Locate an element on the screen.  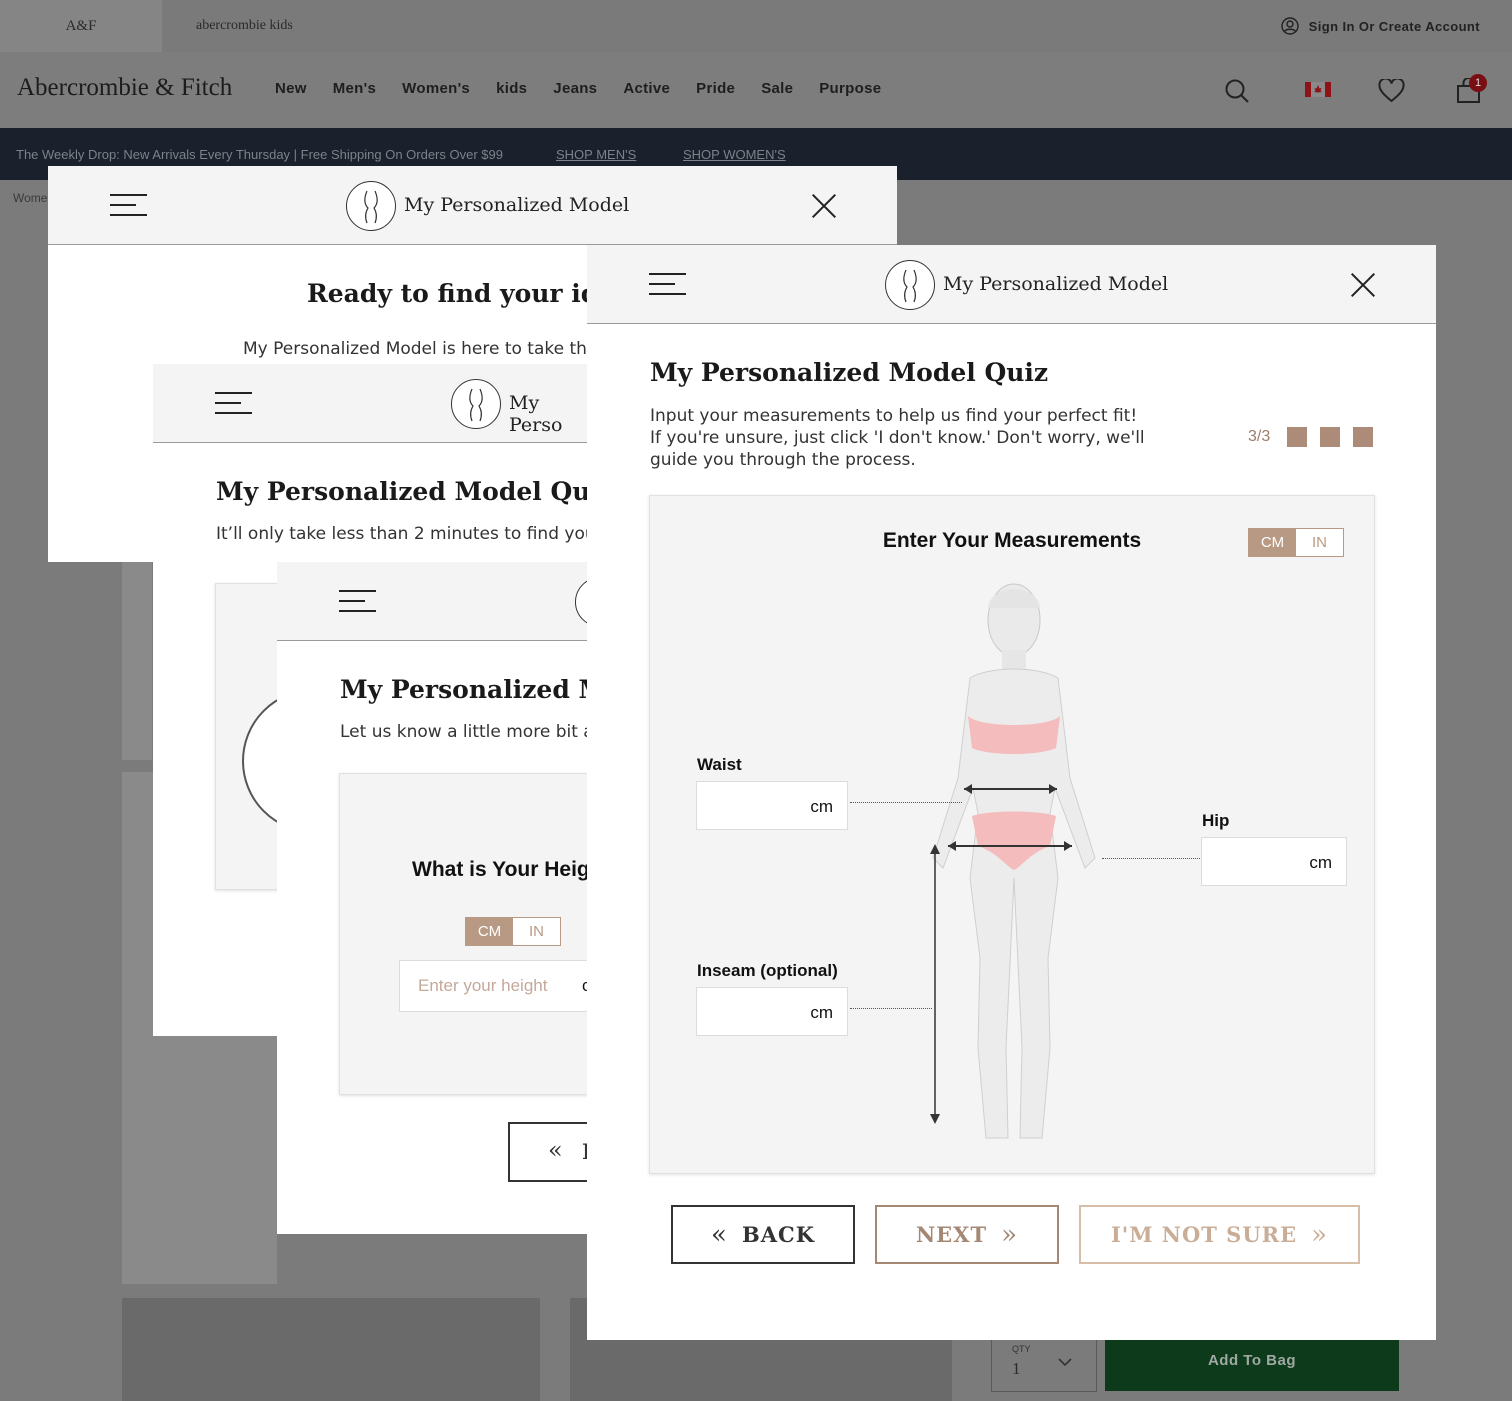
height-placeholder: Enter your height is located at coordinates (483, 985).